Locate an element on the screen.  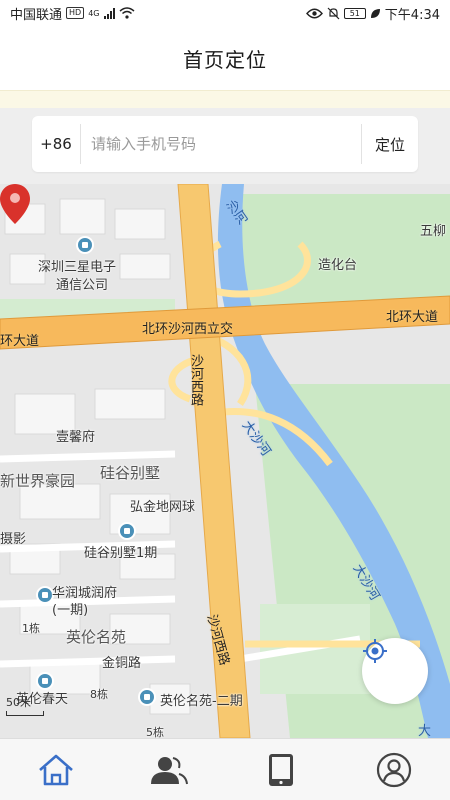
mute-bell-icon is located at coordinates (333, 13).